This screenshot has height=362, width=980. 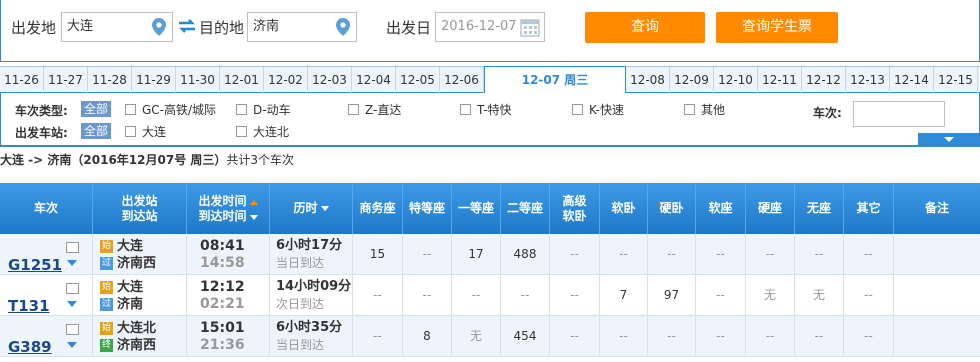 What do you see at coordinates (490, 27) in the screenshot?
I see `date-input: 2016-12-07` at bounding box center [490, 27].